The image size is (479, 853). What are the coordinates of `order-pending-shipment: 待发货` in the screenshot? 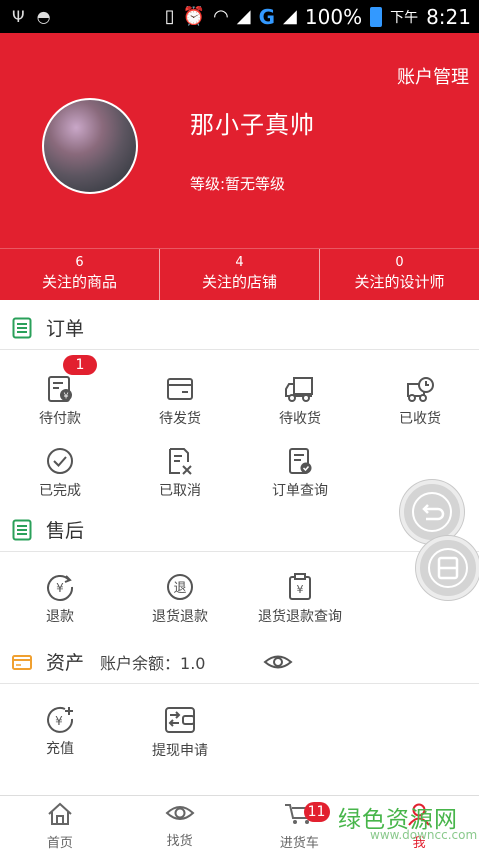 It's located at (180, 401).